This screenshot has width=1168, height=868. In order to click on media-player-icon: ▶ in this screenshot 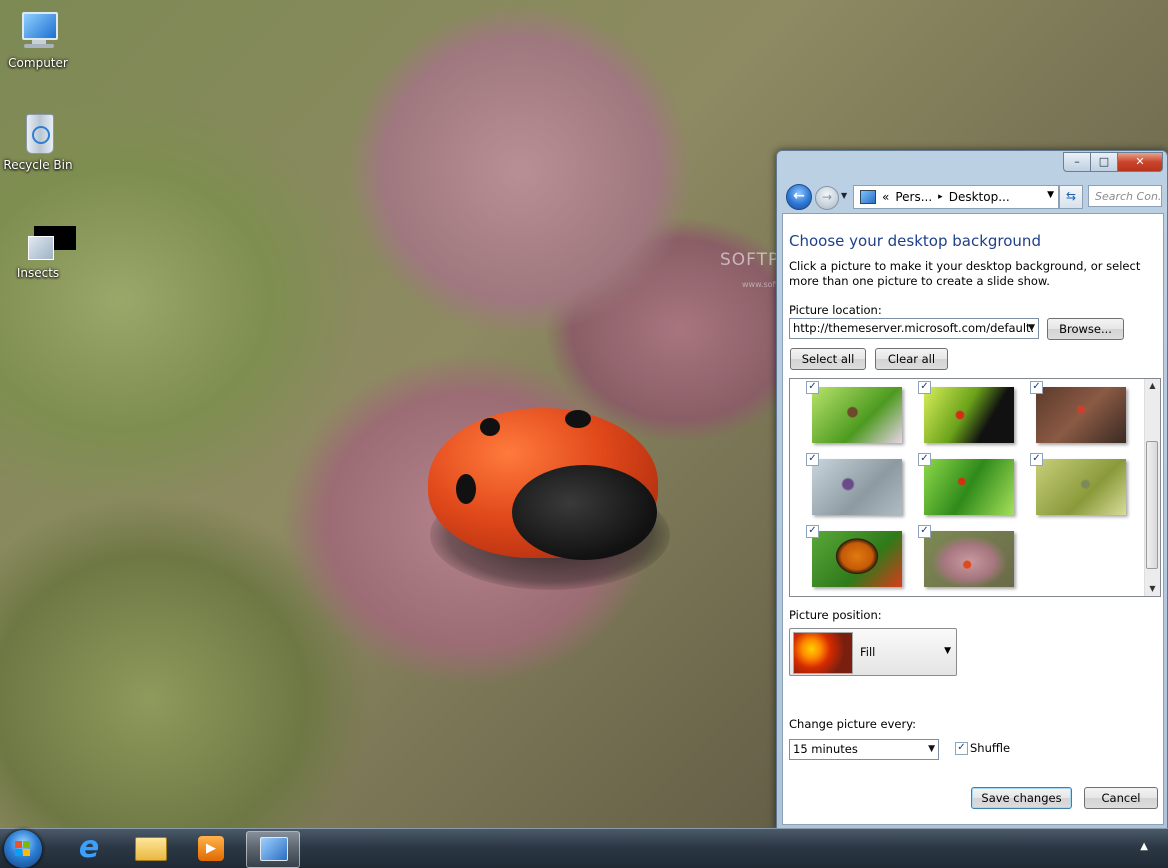, I will do `click(211, 848)`.